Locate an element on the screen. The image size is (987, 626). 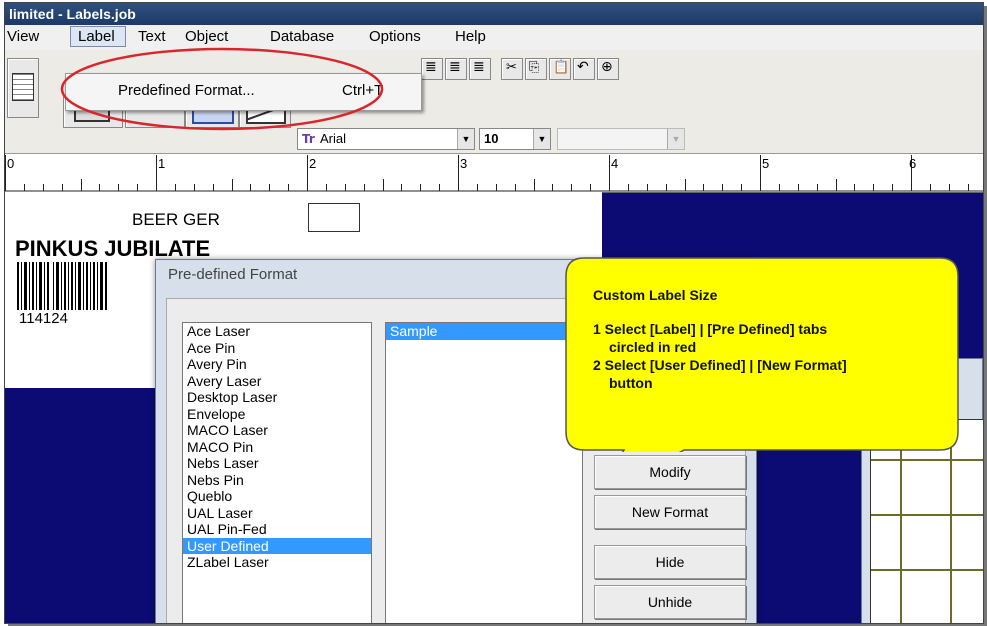
ruler-number: 4 is located at coordinates (615, 163).